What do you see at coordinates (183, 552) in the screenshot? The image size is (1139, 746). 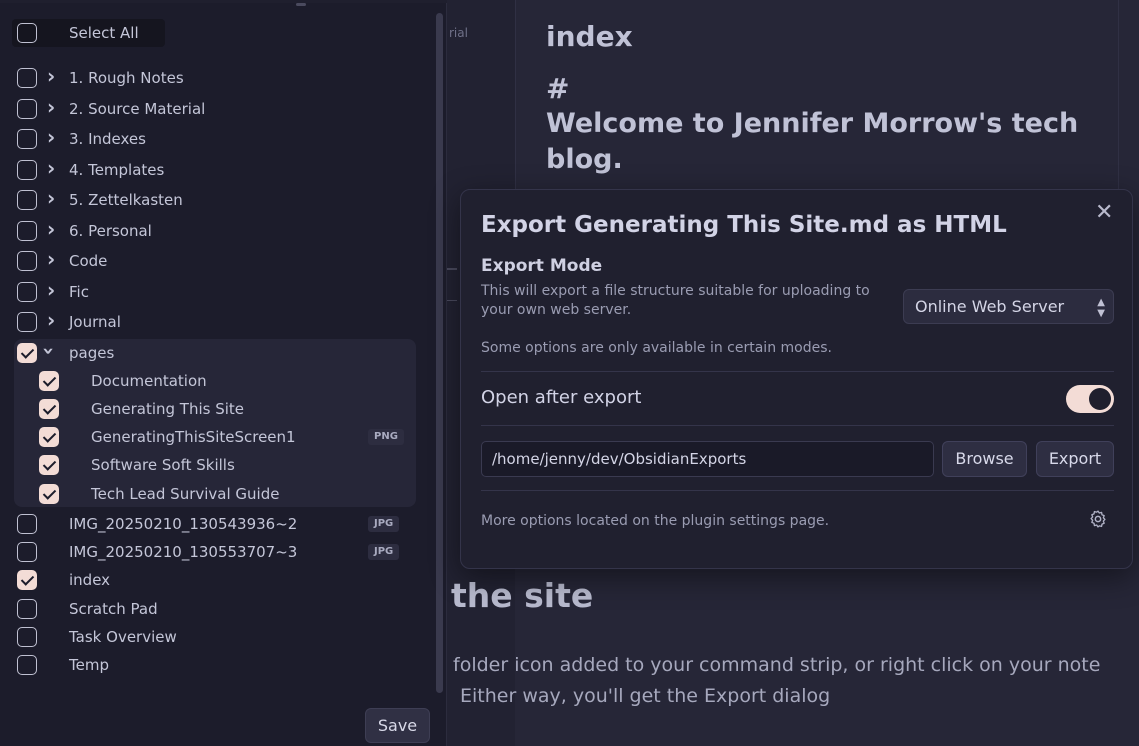 I see `item-label: IMG_20250210_130553707~3` at bounding box center [183, 552].